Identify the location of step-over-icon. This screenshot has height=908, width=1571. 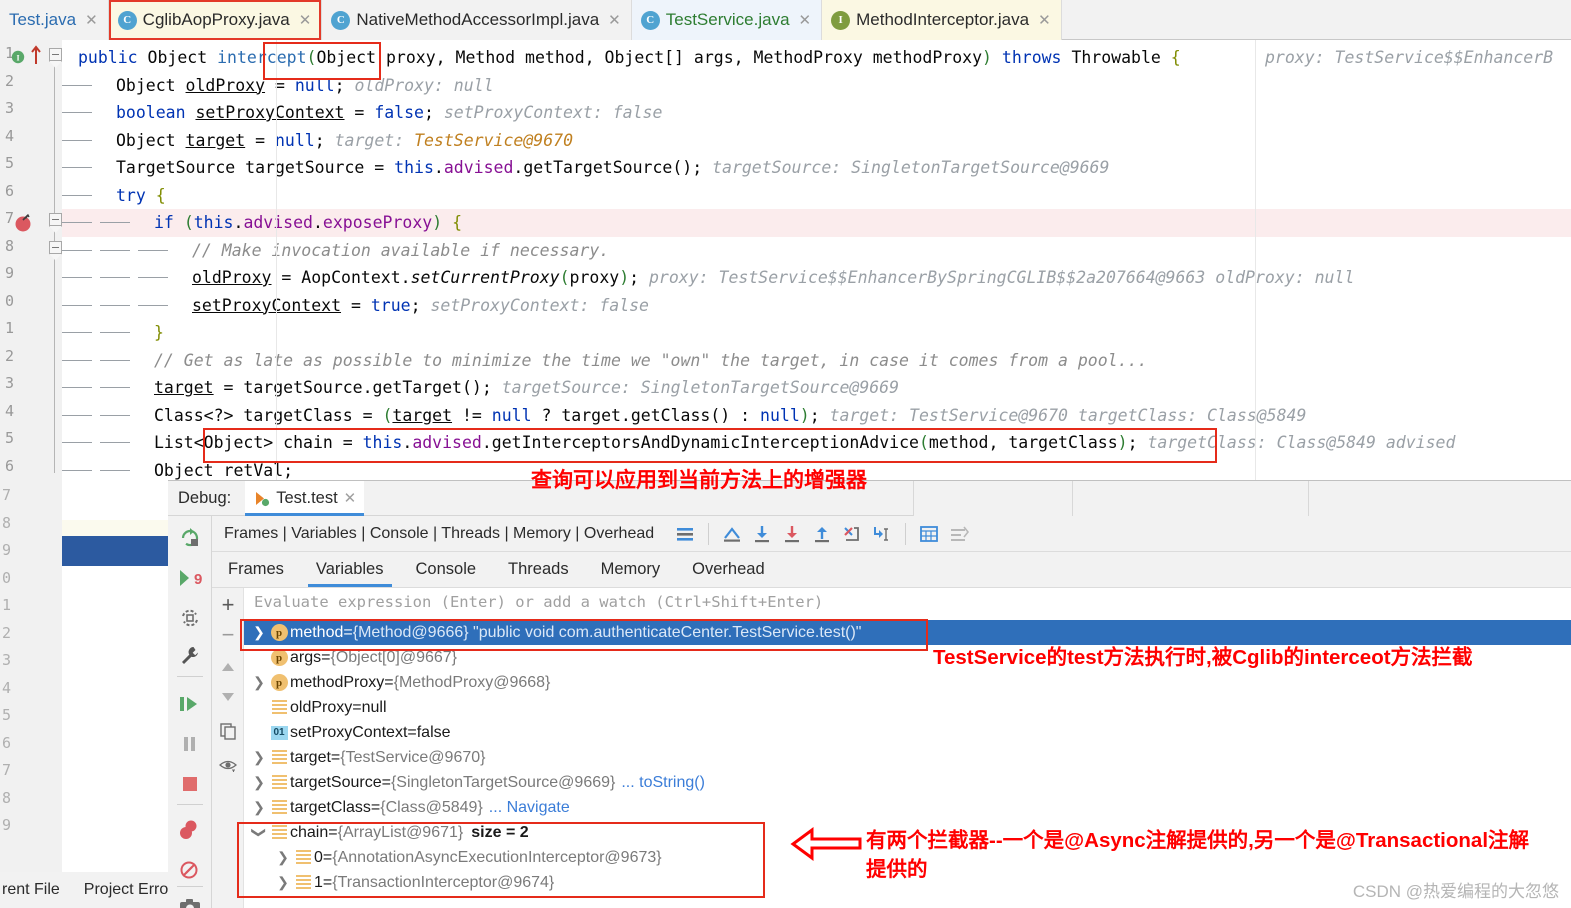
(762, 534).